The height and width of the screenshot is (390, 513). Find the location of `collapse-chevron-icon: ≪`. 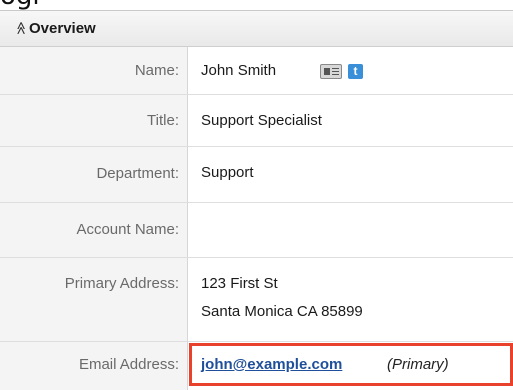

collapse-chevron-icon: ≪ is located at coordinates (20, 28).